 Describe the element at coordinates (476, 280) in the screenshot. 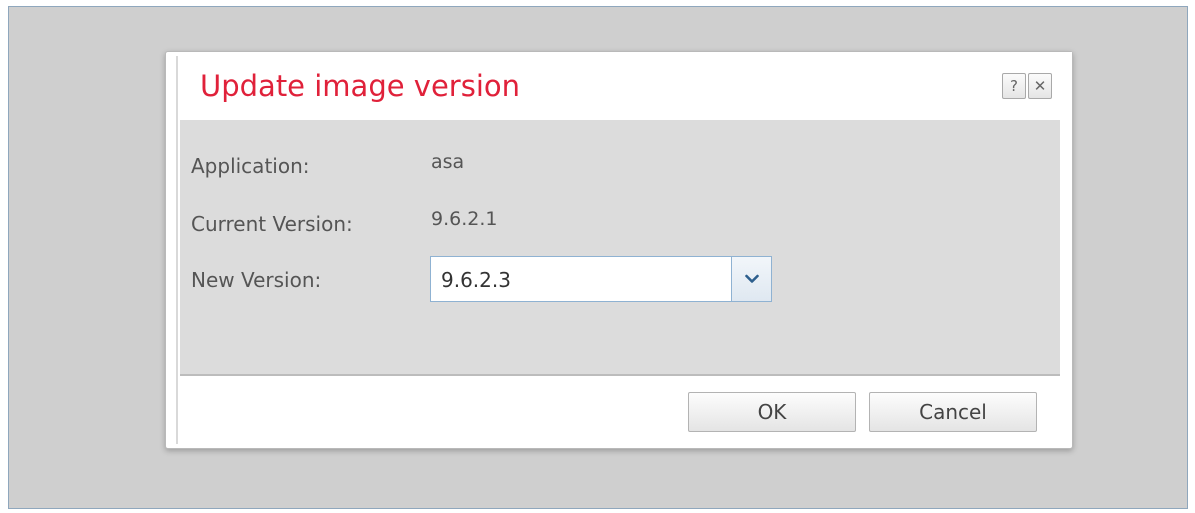

I see `new-version-selected-value: 9.6.2.3` at that location.